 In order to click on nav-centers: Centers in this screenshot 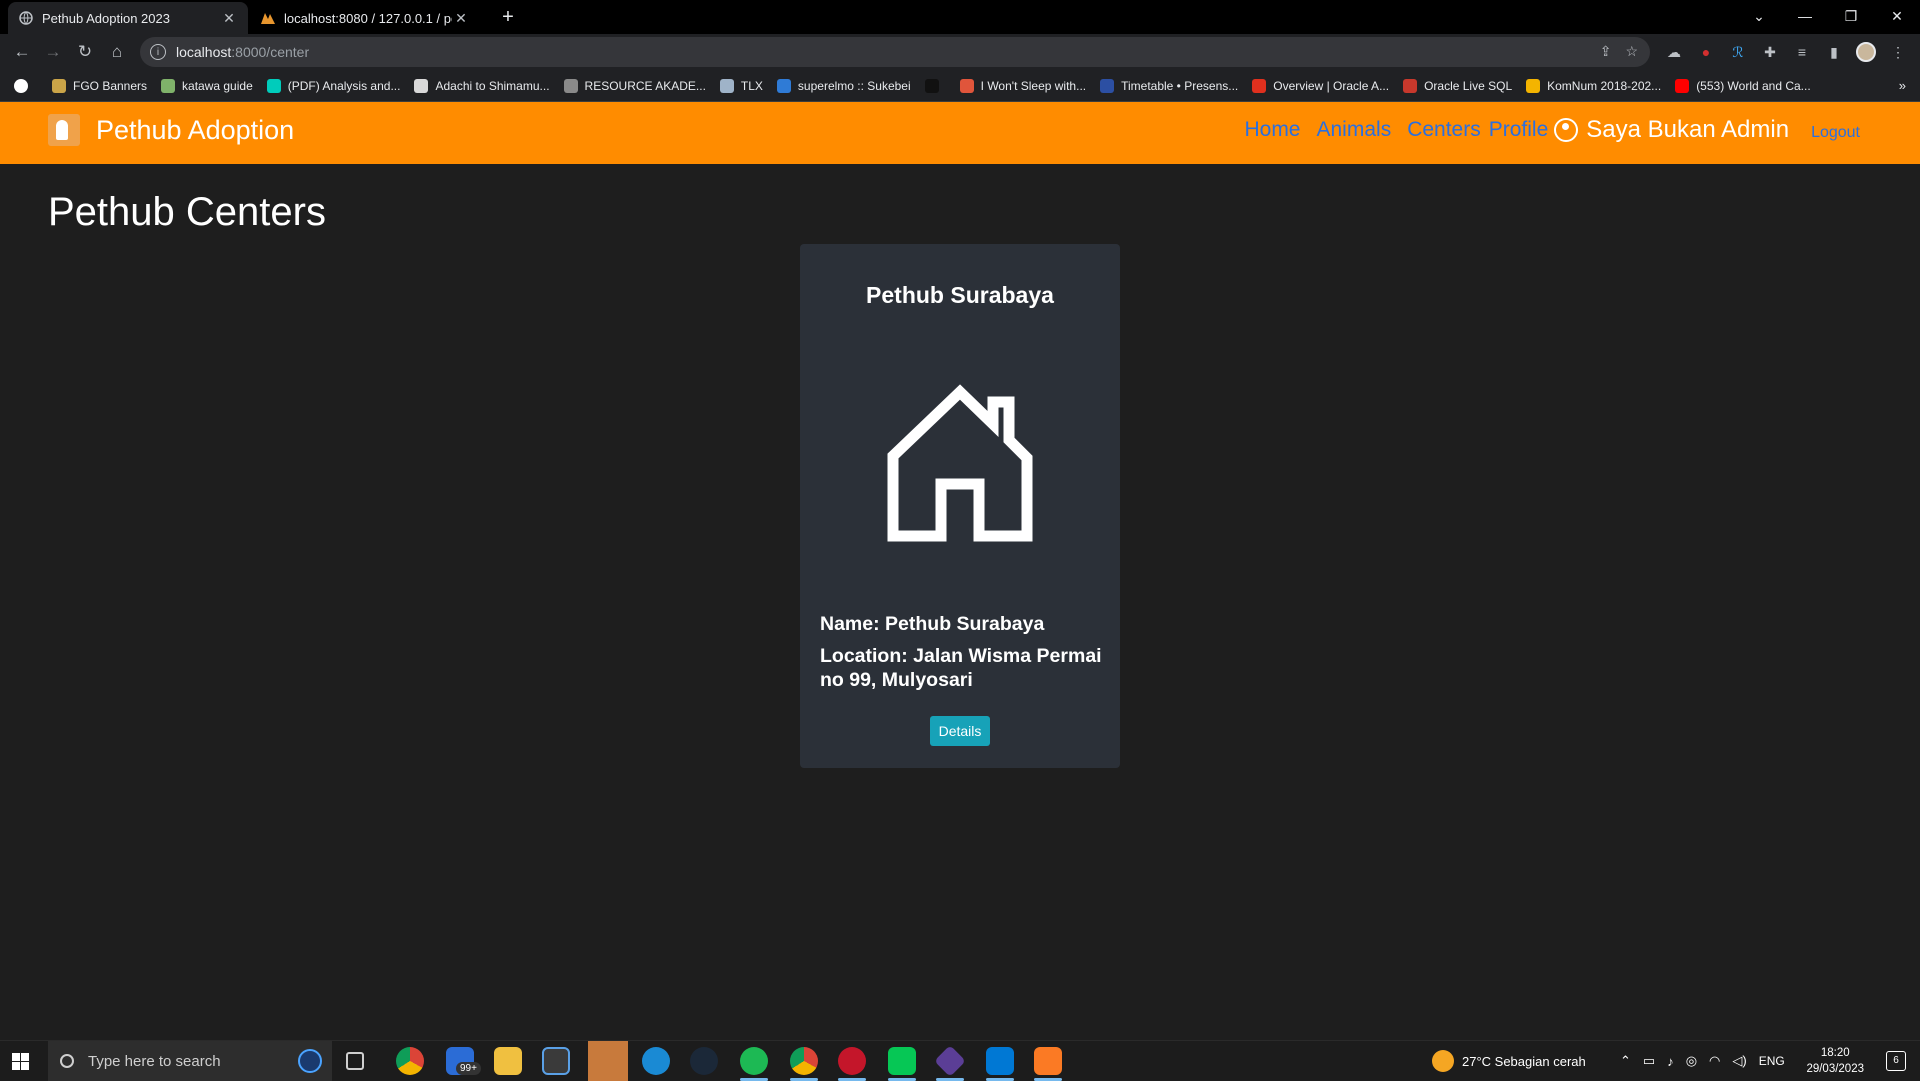, I will do `click(1444, 130)`.